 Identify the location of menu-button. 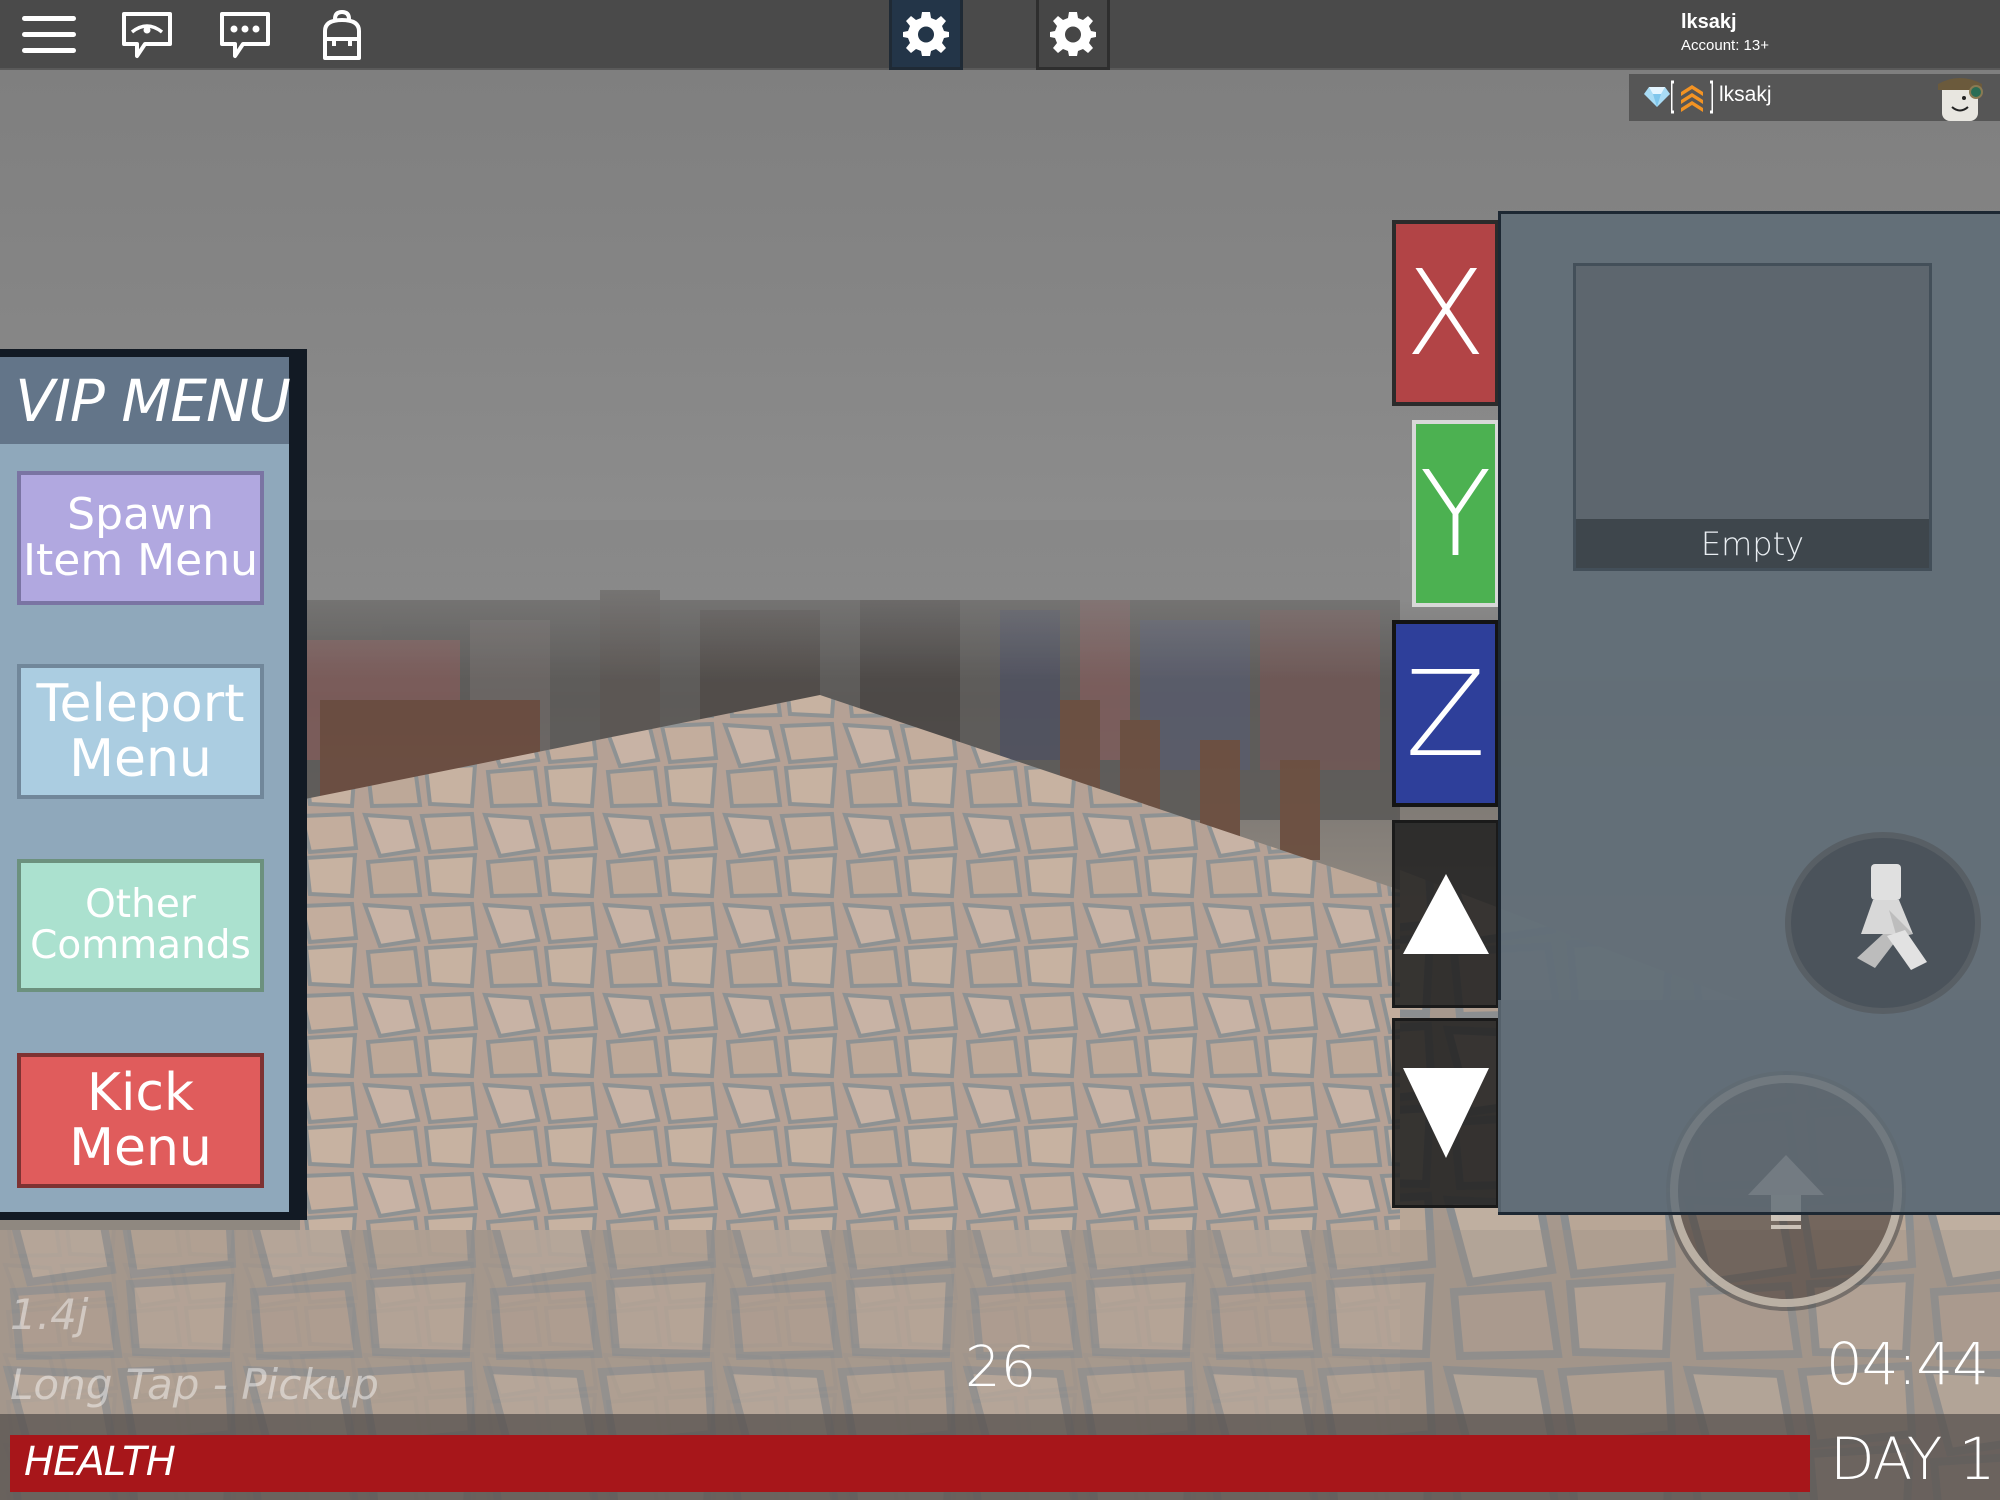
(49, 35).